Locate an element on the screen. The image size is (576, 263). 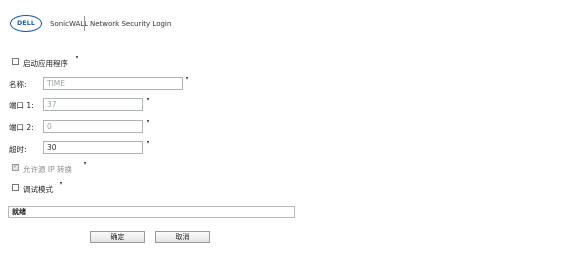
name-label: 名称: is located at coordinates (18, 84).